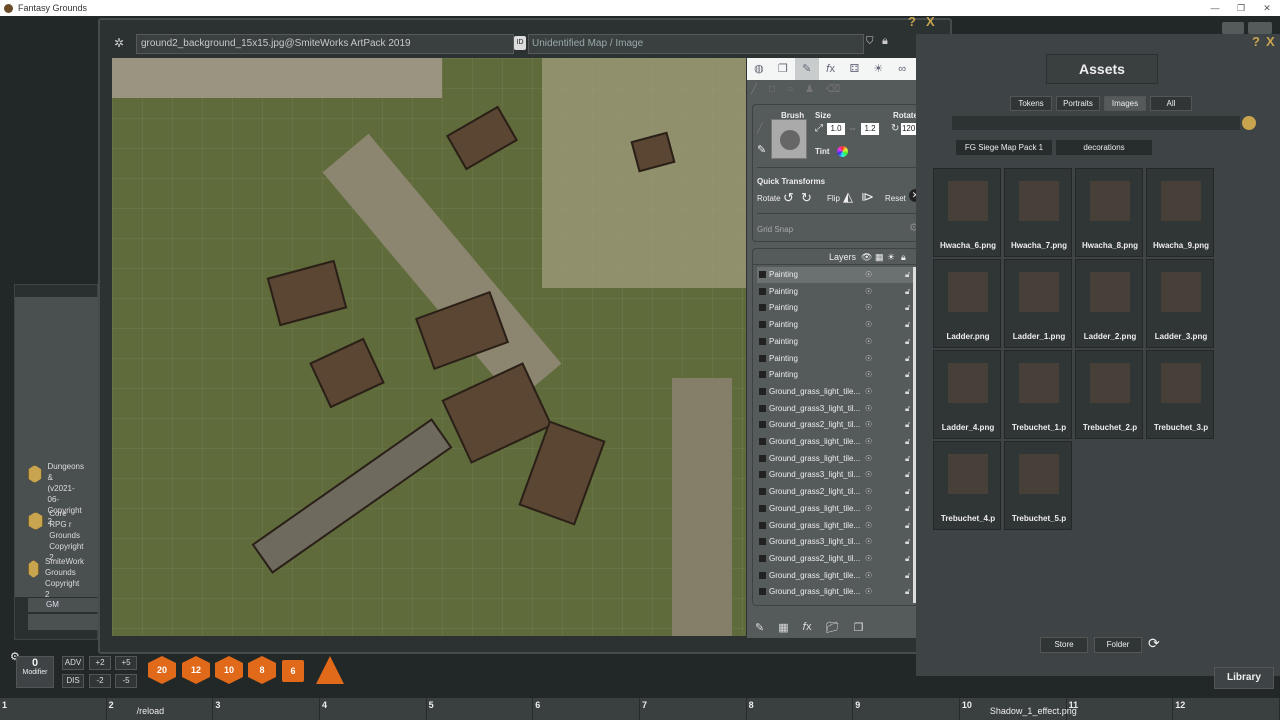 This screenshot has width=1280, height=720. What do you see at coordinates (1249, 123) in the screenshot?
I see `search-icon` at bounding box center [1249, 123].